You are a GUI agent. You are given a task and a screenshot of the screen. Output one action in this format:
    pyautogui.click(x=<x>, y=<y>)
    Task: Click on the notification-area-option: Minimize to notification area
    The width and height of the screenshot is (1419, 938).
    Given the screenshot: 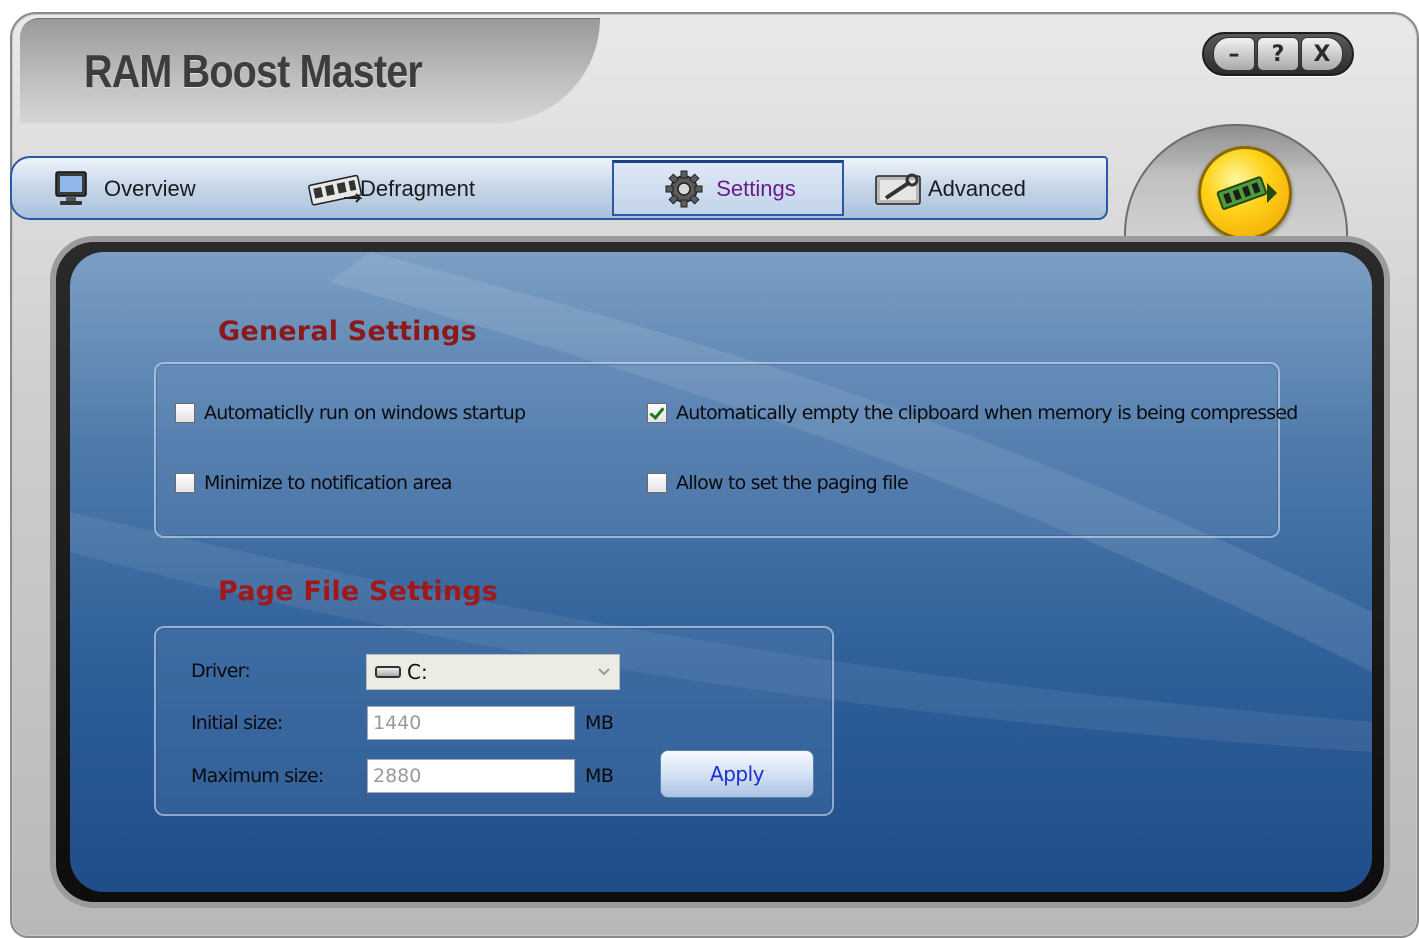 What is the action you would take?
    pyautogui.click(x=313, y=483)
    